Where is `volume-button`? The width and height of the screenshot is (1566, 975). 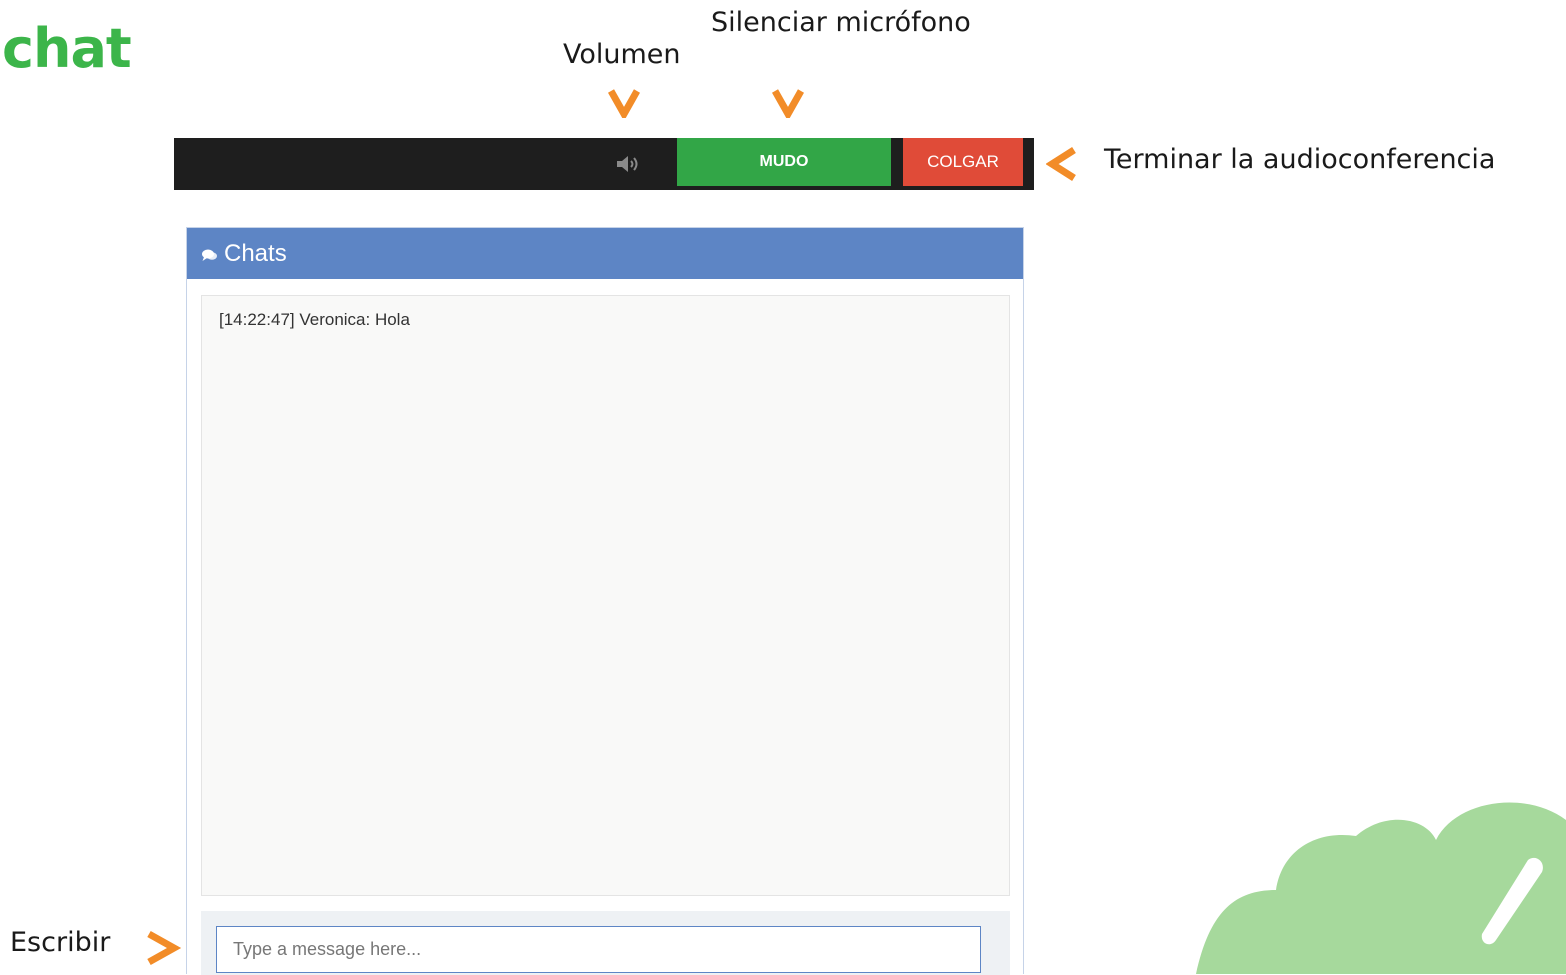 volume-button is located at coordinates (630, 164).